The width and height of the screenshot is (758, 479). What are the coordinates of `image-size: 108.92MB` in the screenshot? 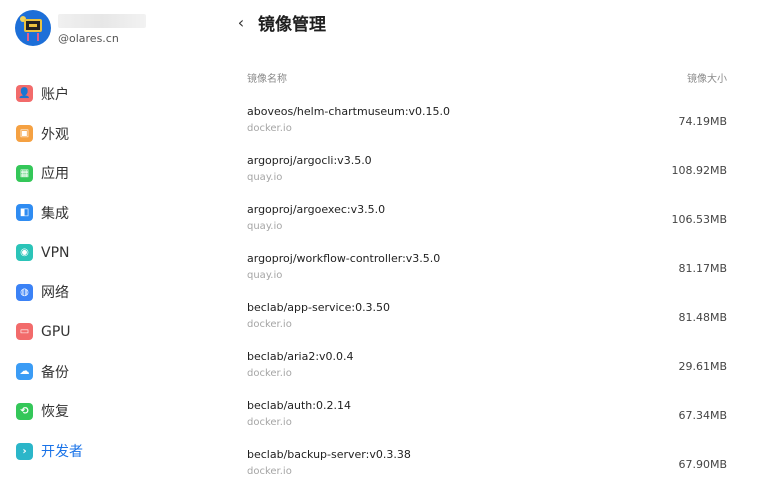 It's located at (699, 170).